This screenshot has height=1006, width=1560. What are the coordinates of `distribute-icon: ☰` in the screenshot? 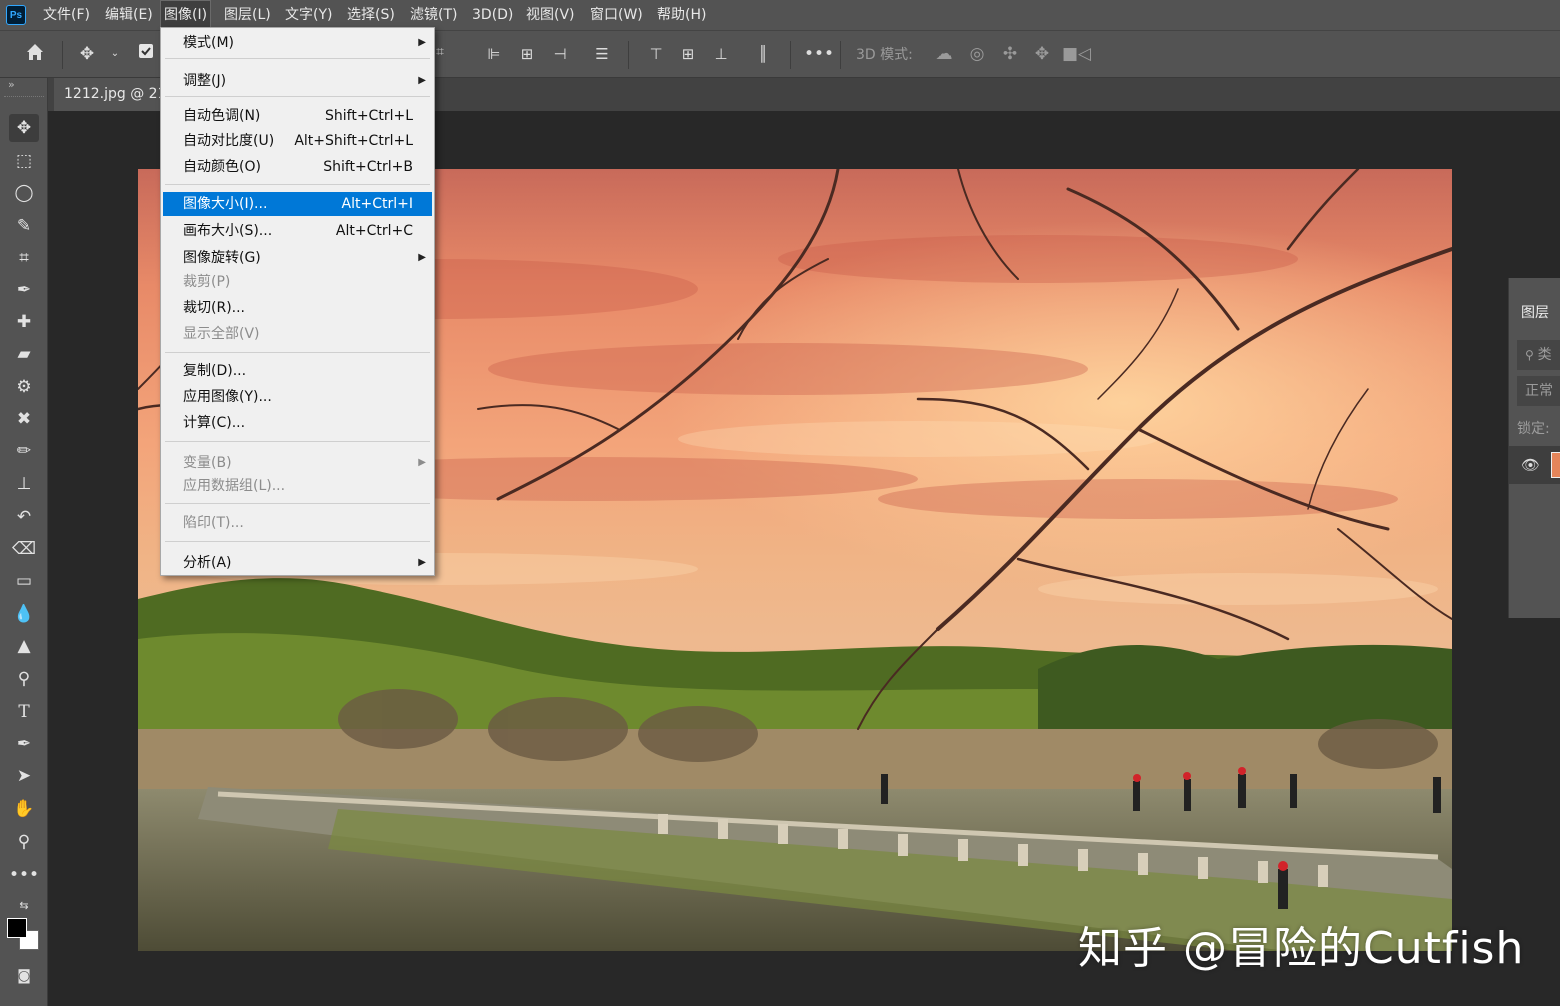 It's located at (602, 54).